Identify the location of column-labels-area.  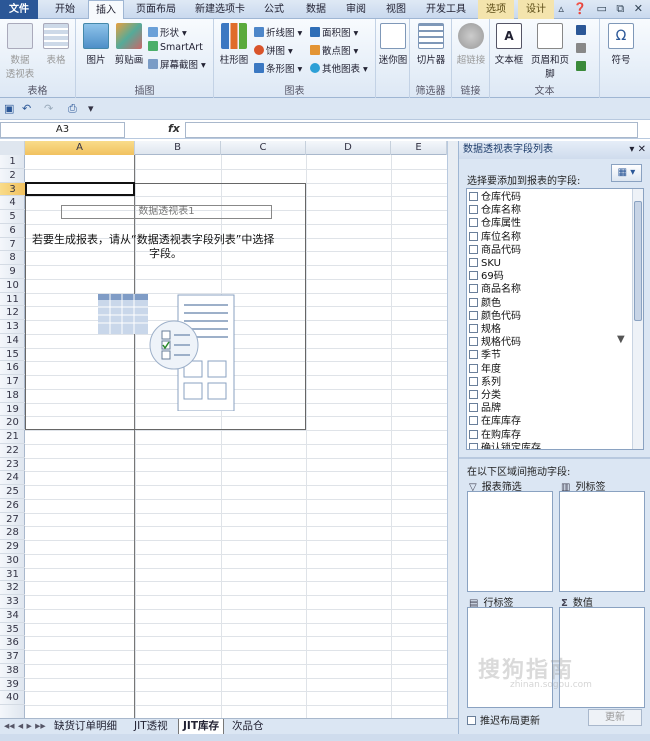
(602, 541).